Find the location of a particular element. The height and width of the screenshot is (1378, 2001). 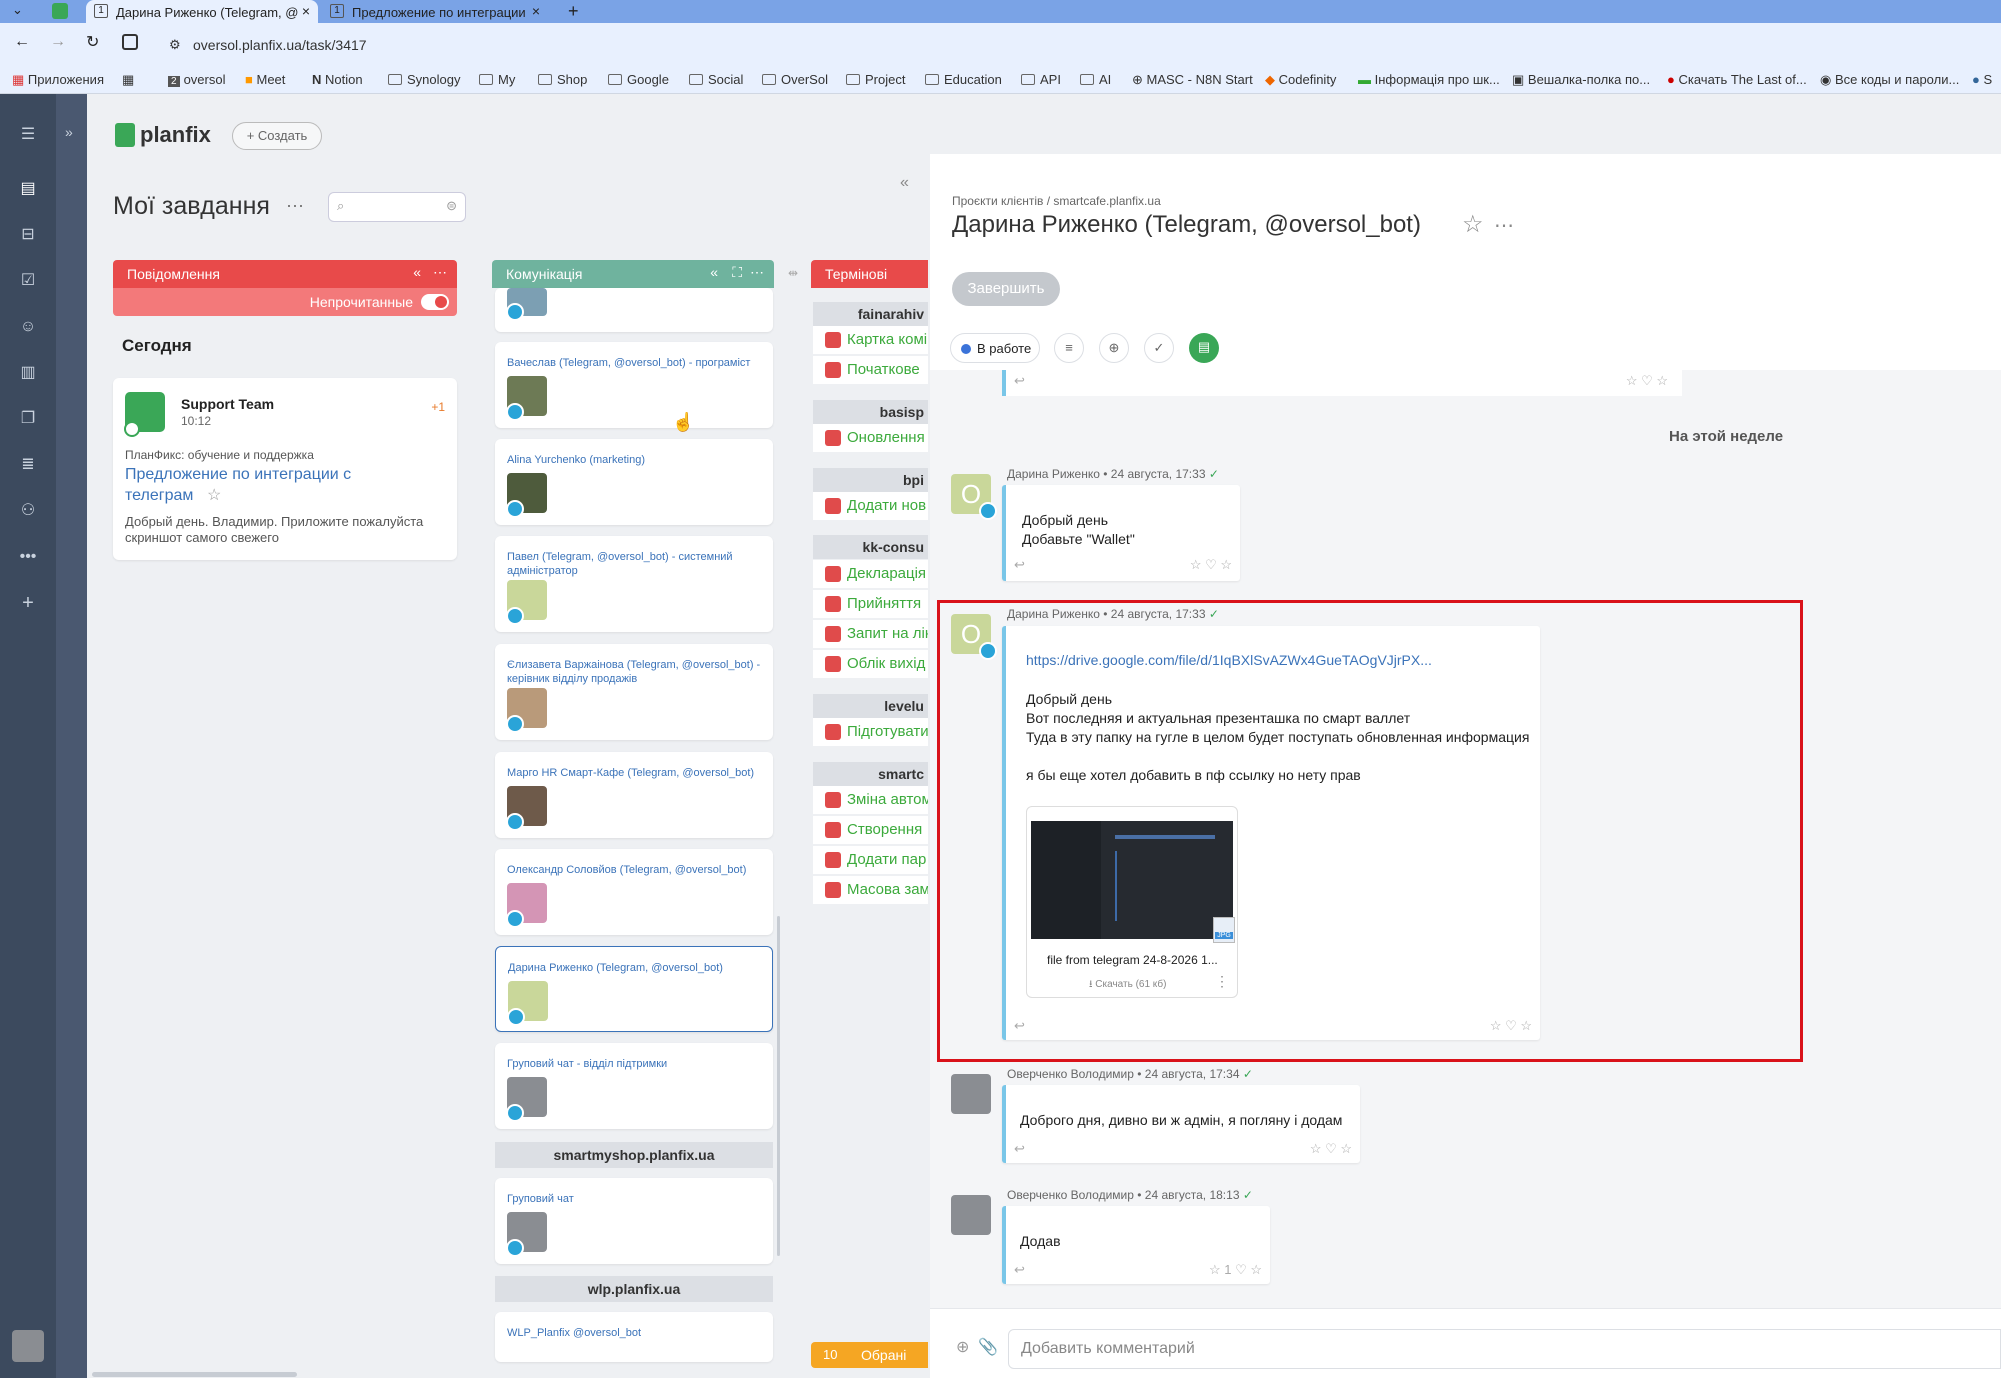

urgent-task: Зміна автом is located at coordinates (870, 800).